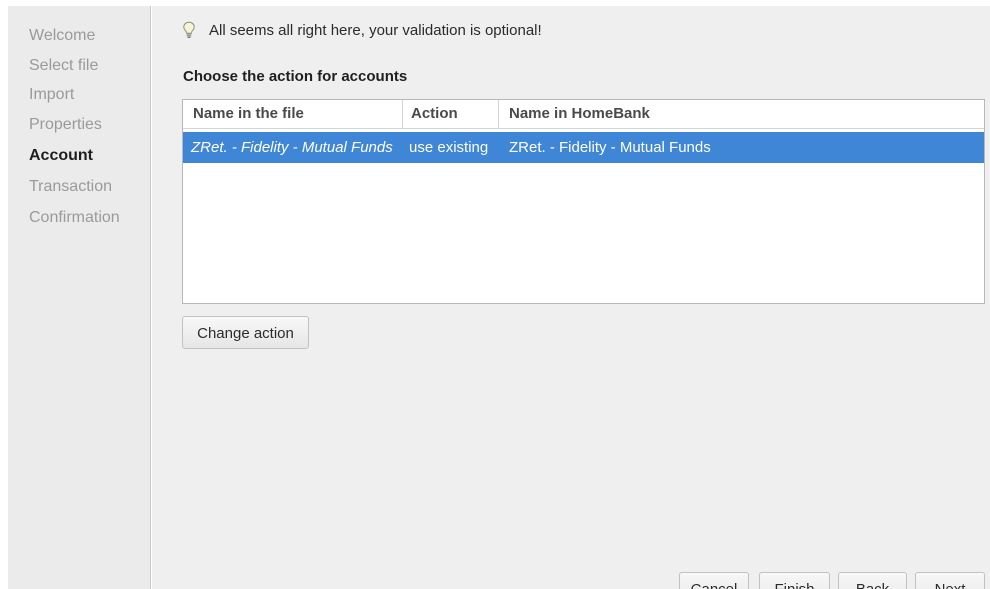  I want to click on column-header-action: Action, so click(451, 114).